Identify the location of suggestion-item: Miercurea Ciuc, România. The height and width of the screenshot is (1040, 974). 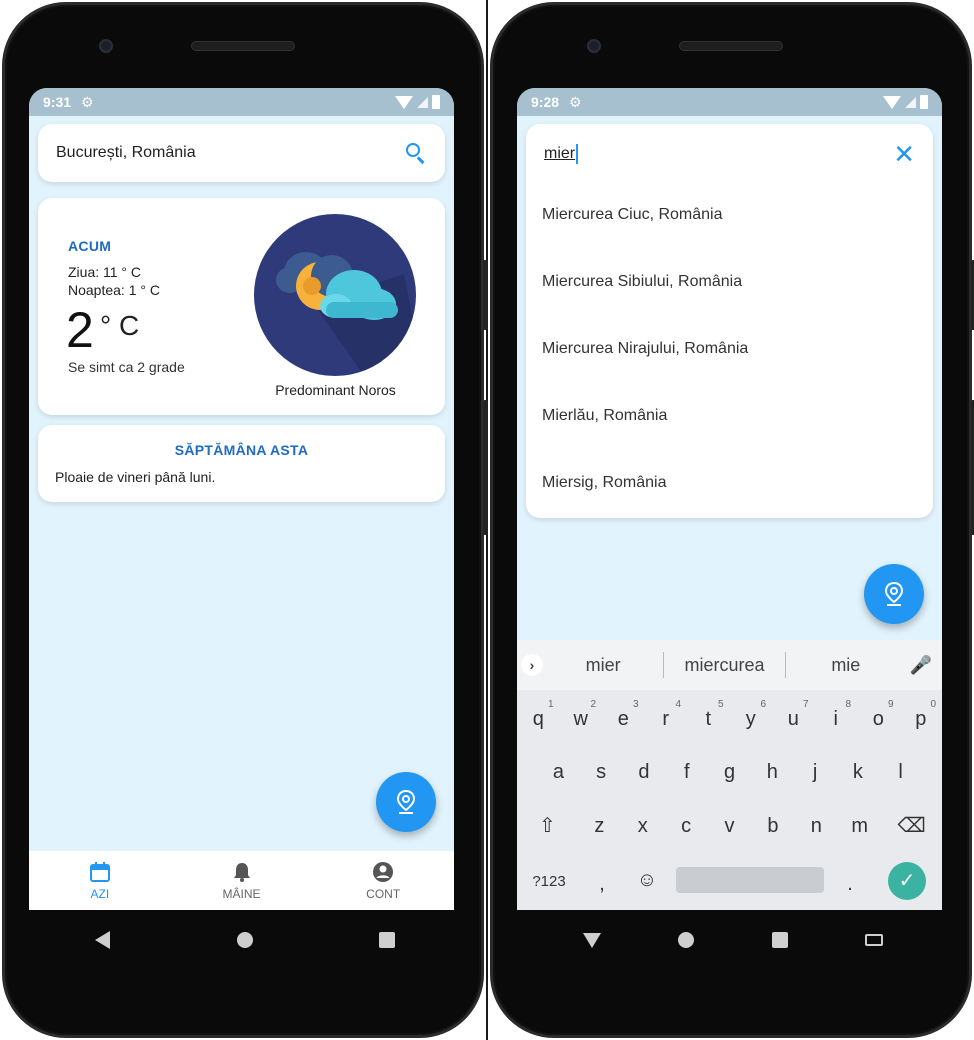
(632, 215).